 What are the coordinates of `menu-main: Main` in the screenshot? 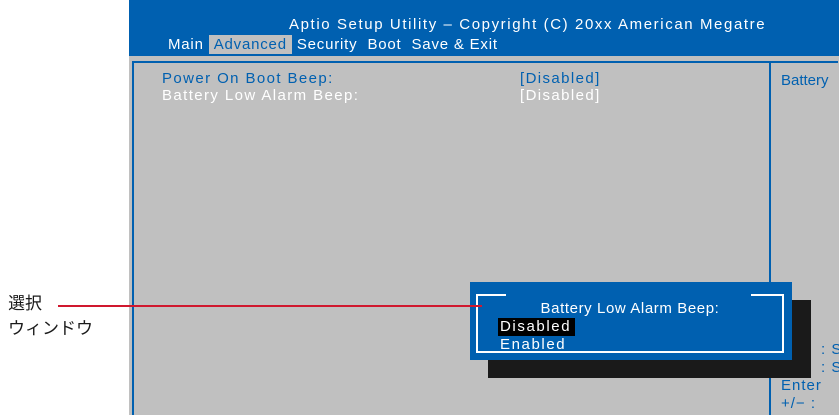 It's located at (186, 44).